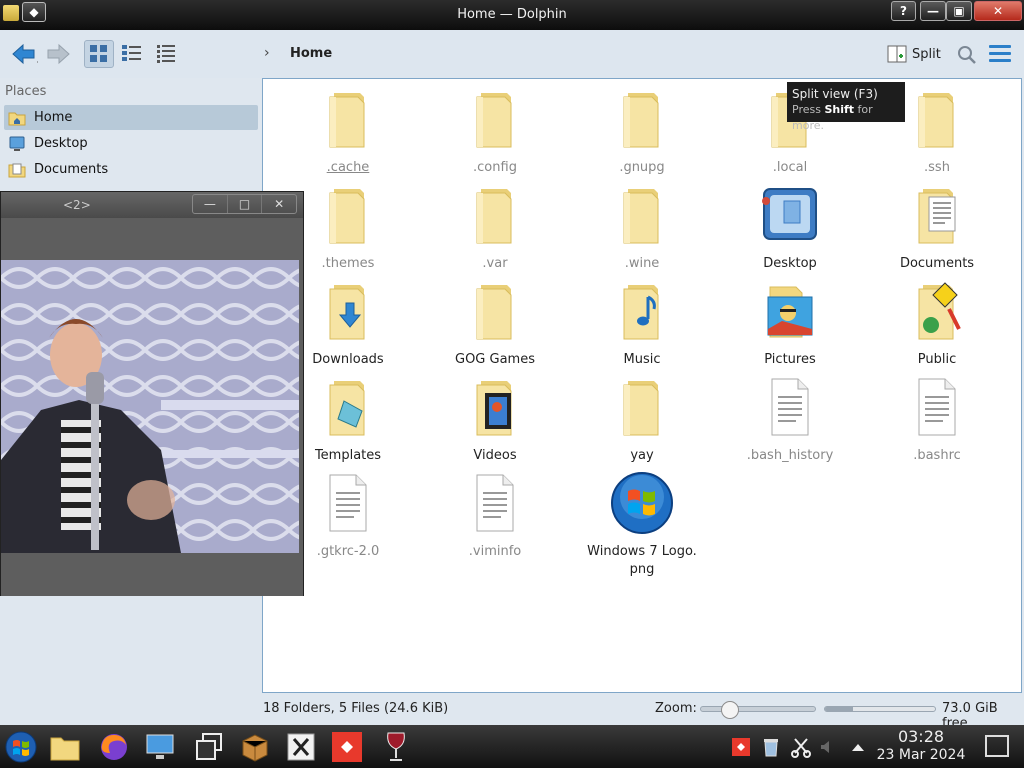 The image size is (1024, 768). I want to click on disk-space-bar, so click(880, 709).